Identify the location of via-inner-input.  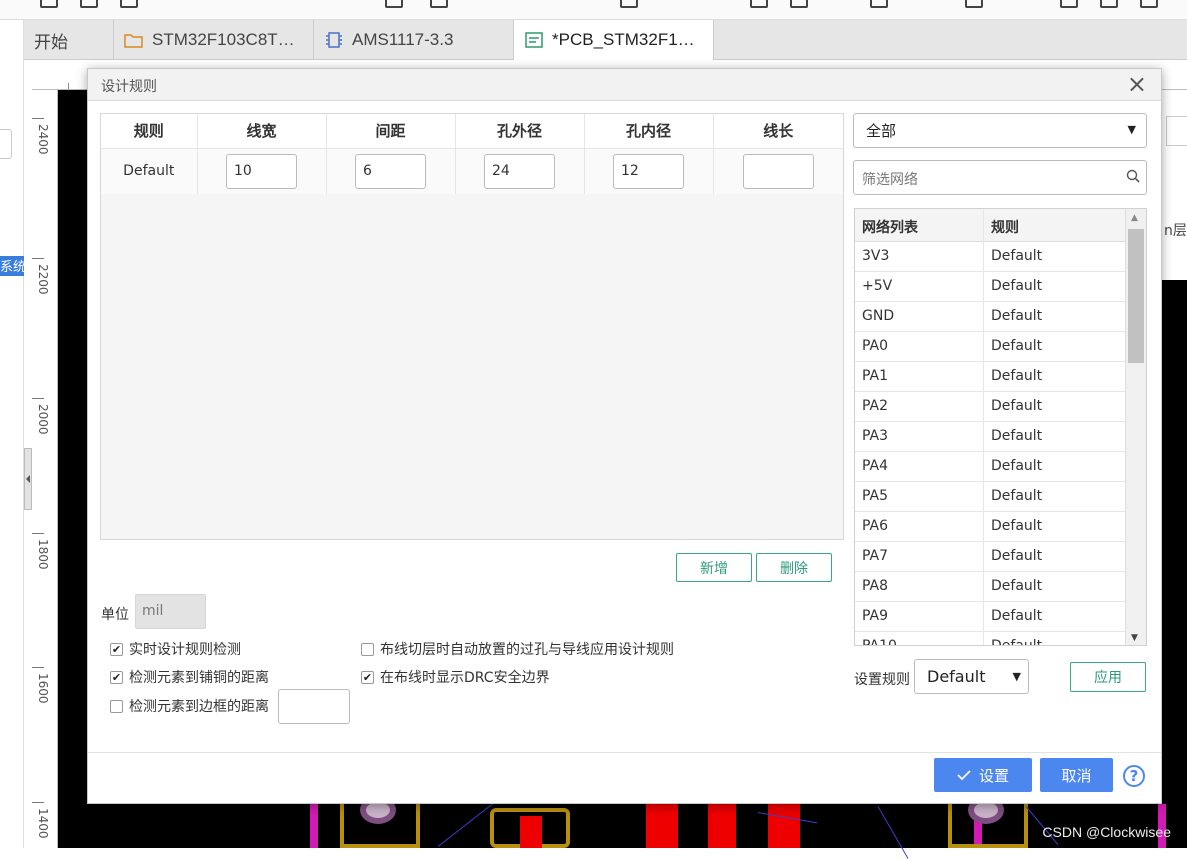
(648, 171).